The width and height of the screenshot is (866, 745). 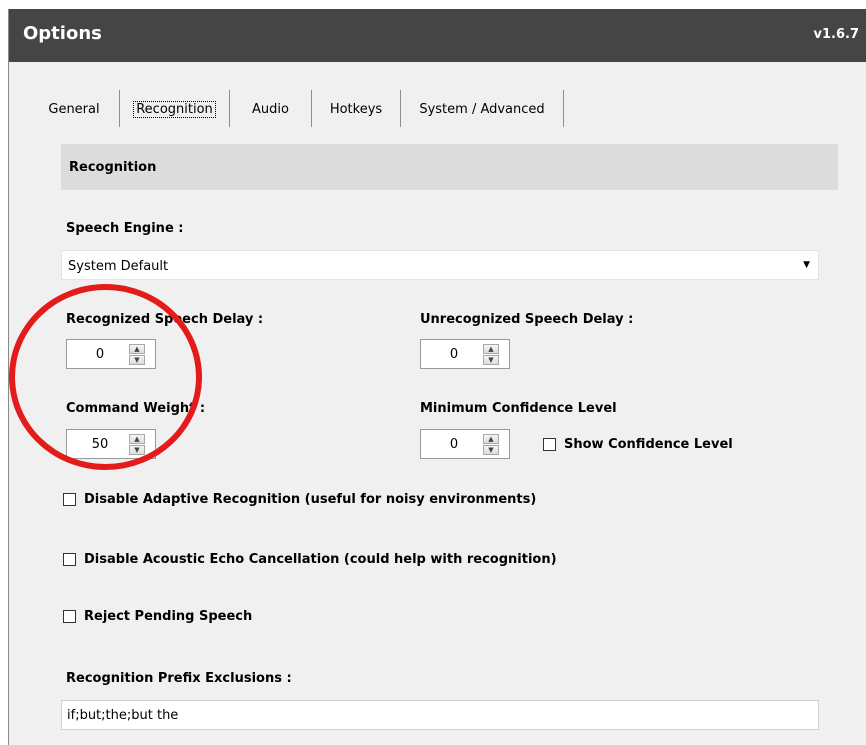 I want to click on version-label: v1.6.7, so click(x=836, y=34).